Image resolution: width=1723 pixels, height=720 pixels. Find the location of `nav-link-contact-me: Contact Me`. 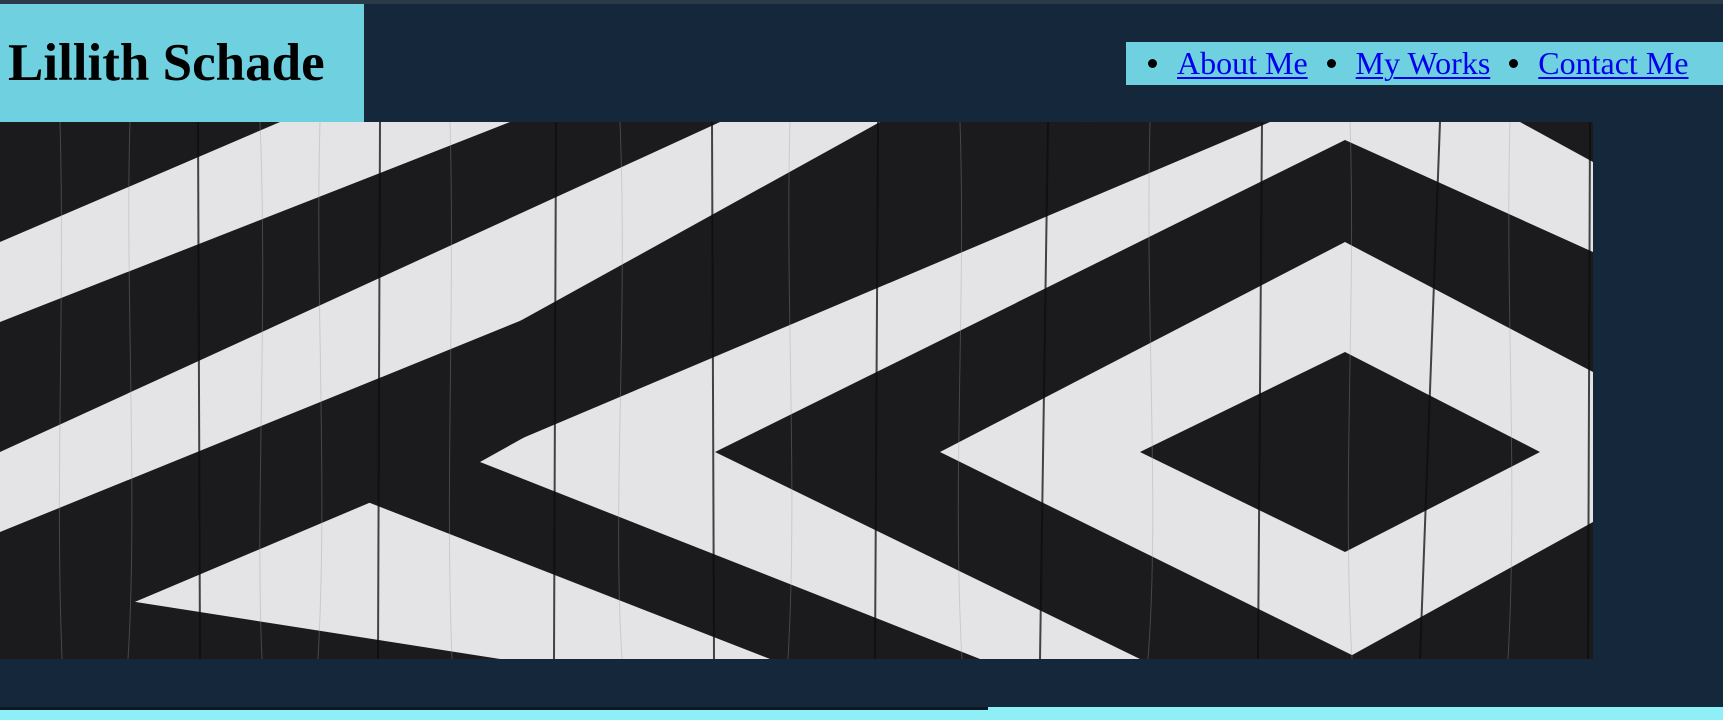

nav-link-contact-me: Contact Me is located at coordinates (1613, 63).